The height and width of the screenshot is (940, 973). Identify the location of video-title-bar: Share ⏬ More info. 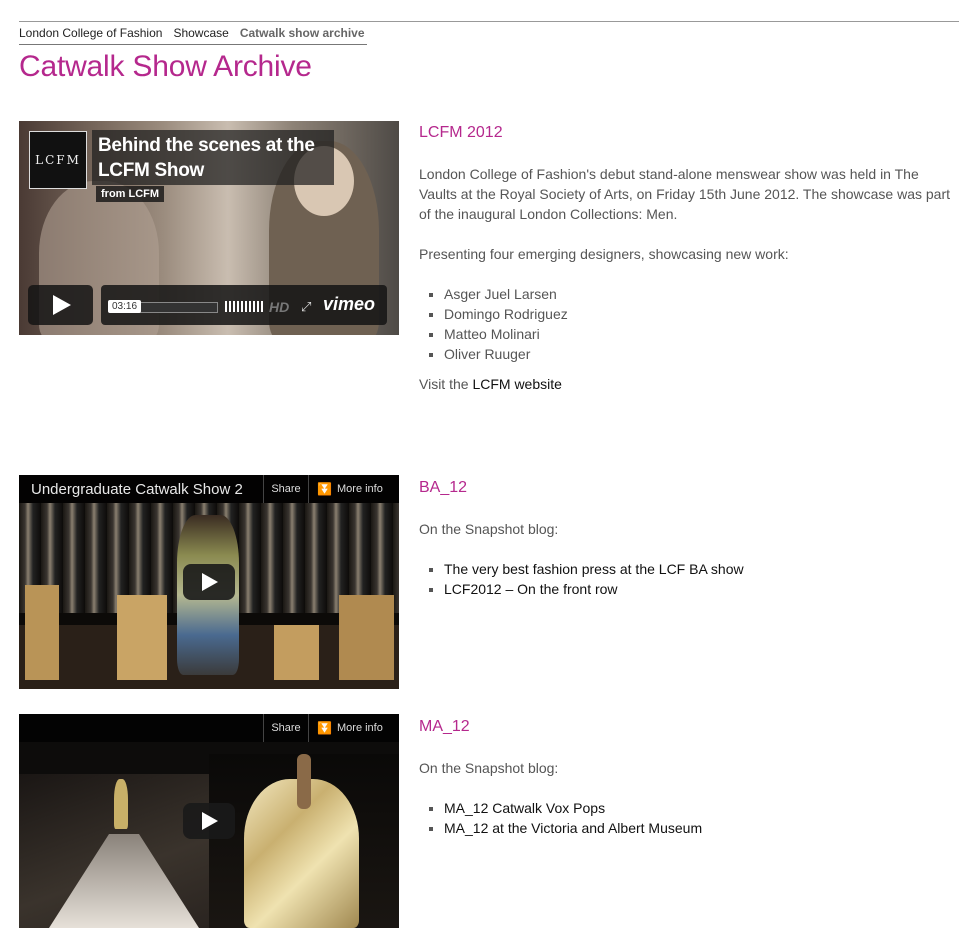
(209, 728).